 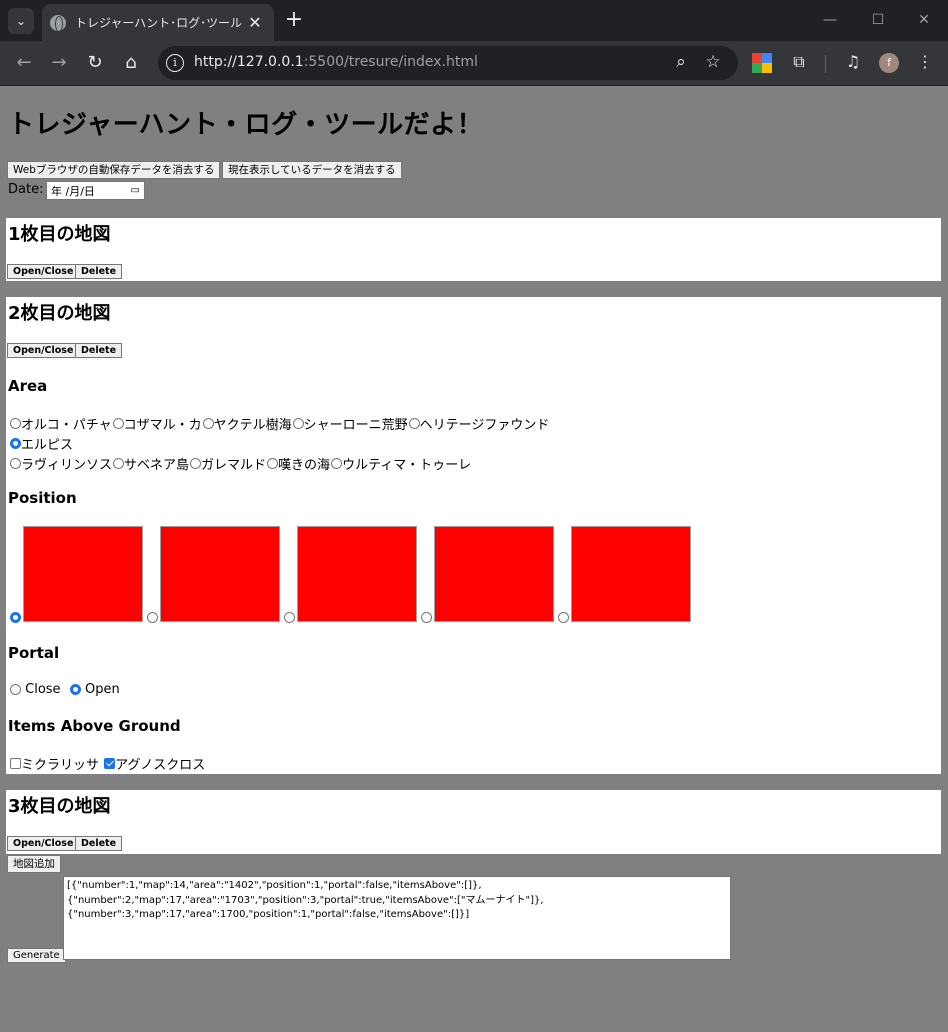 I want to click on item-option-2: アグノスクロス, so click(x=154, y=763).